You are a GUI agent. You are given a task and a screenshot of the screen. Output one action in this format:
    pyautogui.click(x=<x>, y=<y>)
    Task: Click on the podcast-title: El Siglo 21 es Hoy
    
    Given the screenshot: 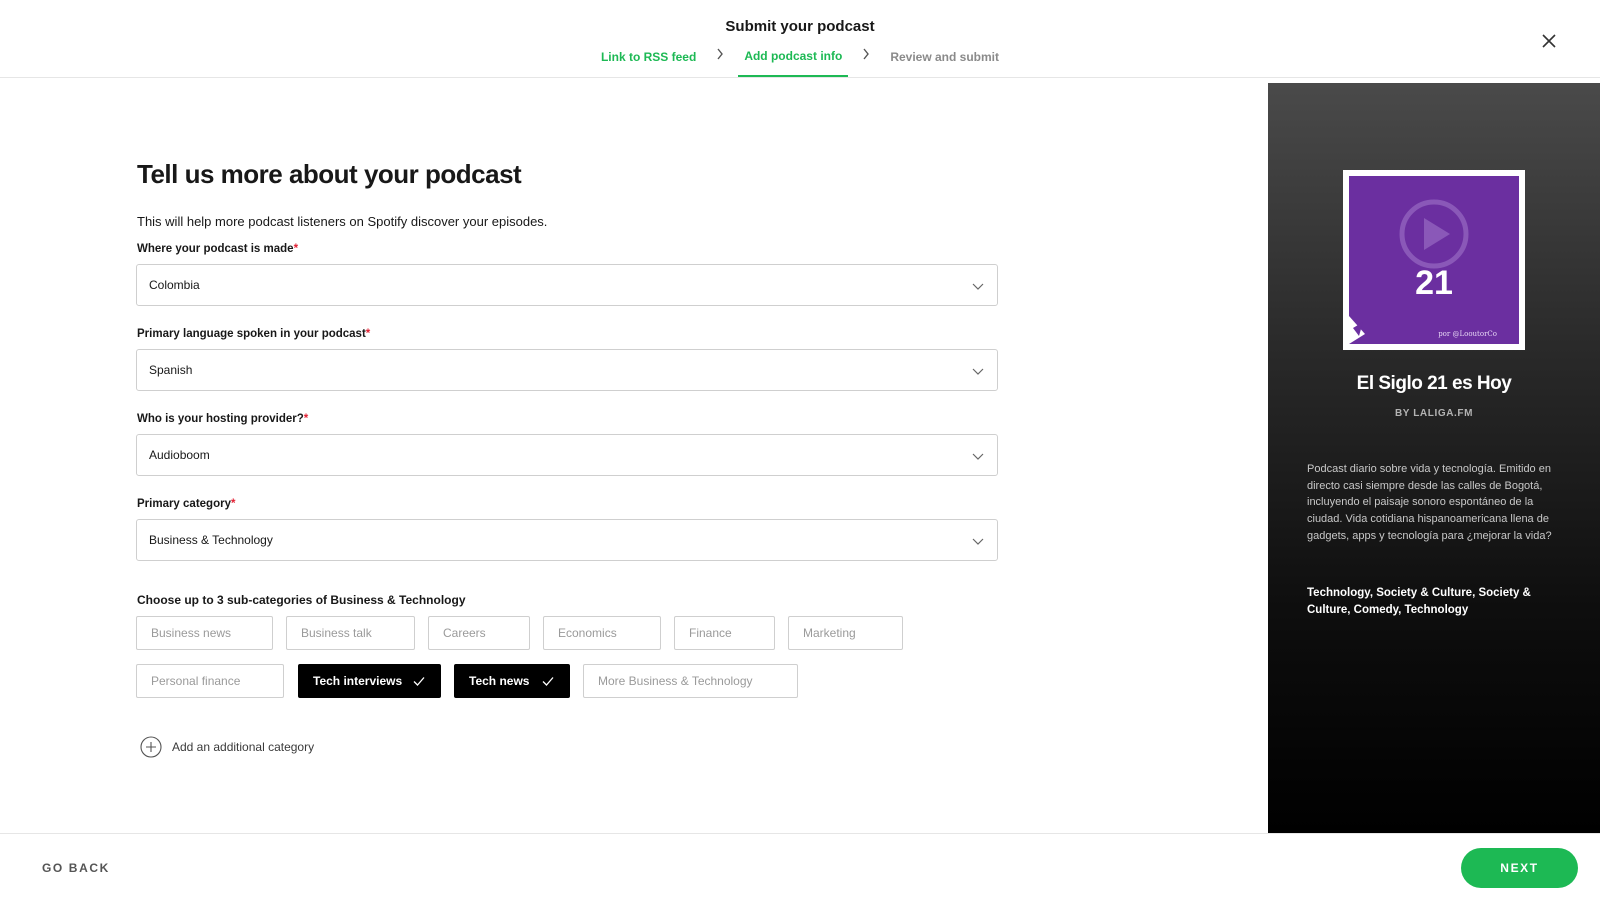 What is the action you would take?
    pyautogui.click(x=1434, y=383)
    